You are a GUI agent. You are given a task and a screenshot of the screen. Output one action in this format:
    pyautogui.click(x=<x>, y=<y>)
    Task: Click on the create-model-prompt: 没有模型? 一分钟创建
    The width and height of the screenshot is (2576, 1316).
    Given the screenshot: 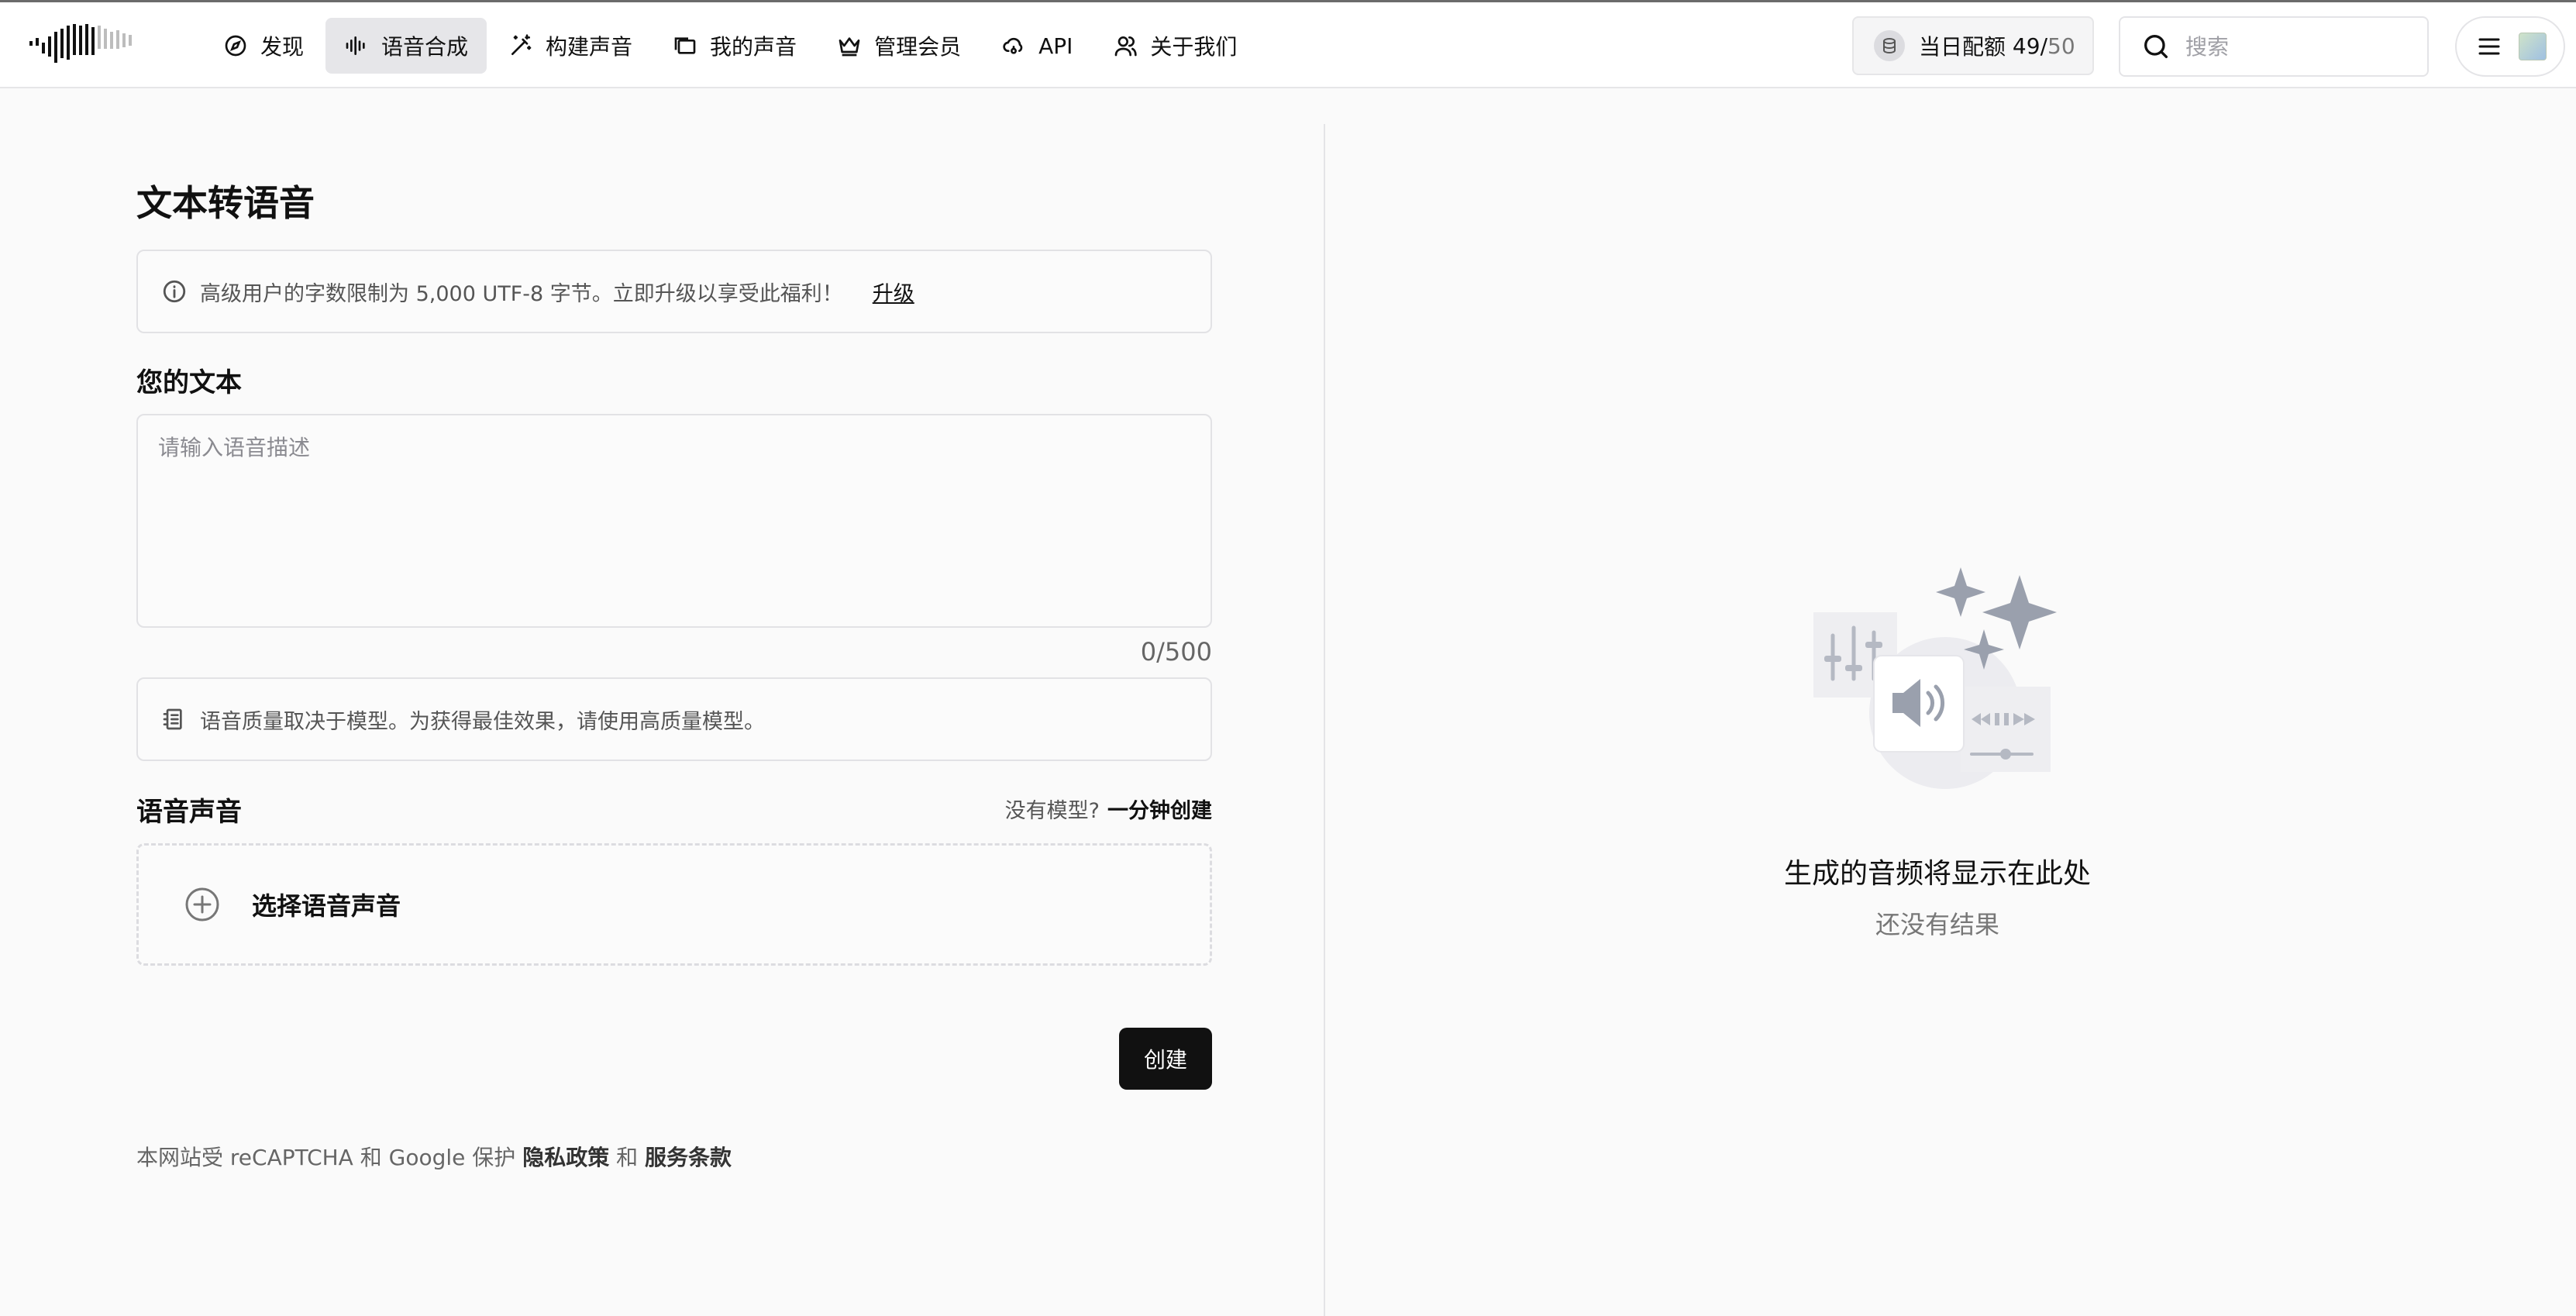 What is the action you would take?
    pyautogui.click(x=1071, y=809)
    